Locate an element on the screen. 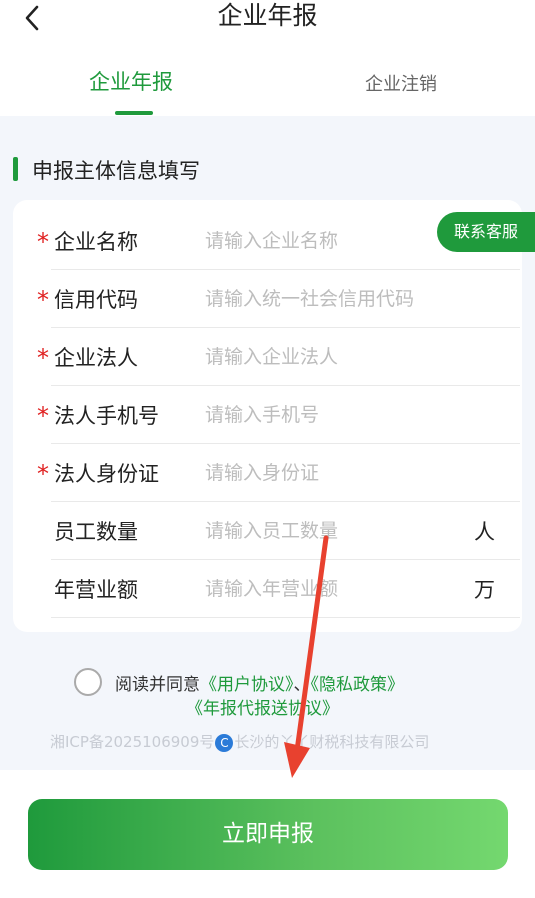  tab-annual-report: 企业年报 is located at coordinates (131, 81).